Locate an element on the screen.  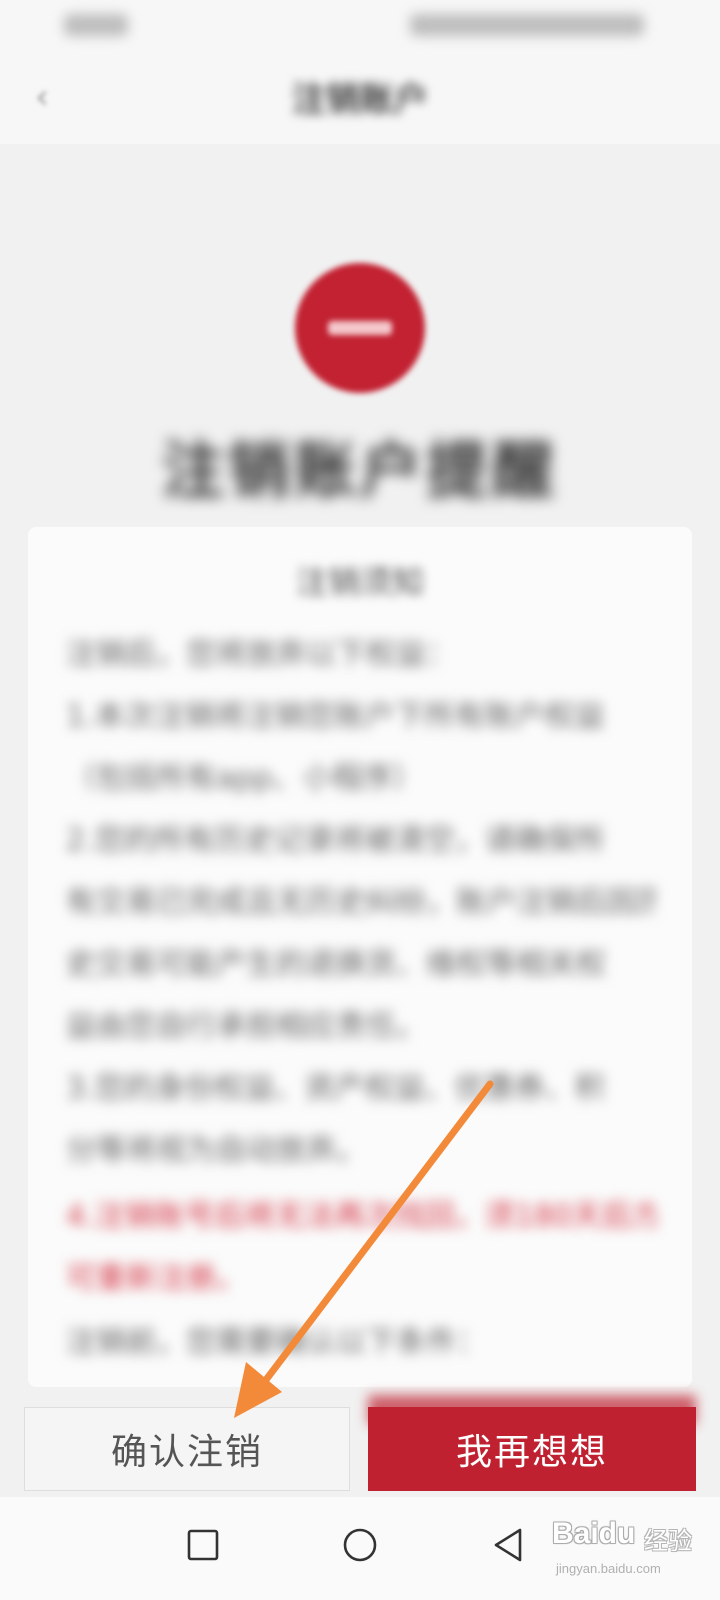
notice-line: （包括所有app、小程序） is located at coordinates (244, 778).